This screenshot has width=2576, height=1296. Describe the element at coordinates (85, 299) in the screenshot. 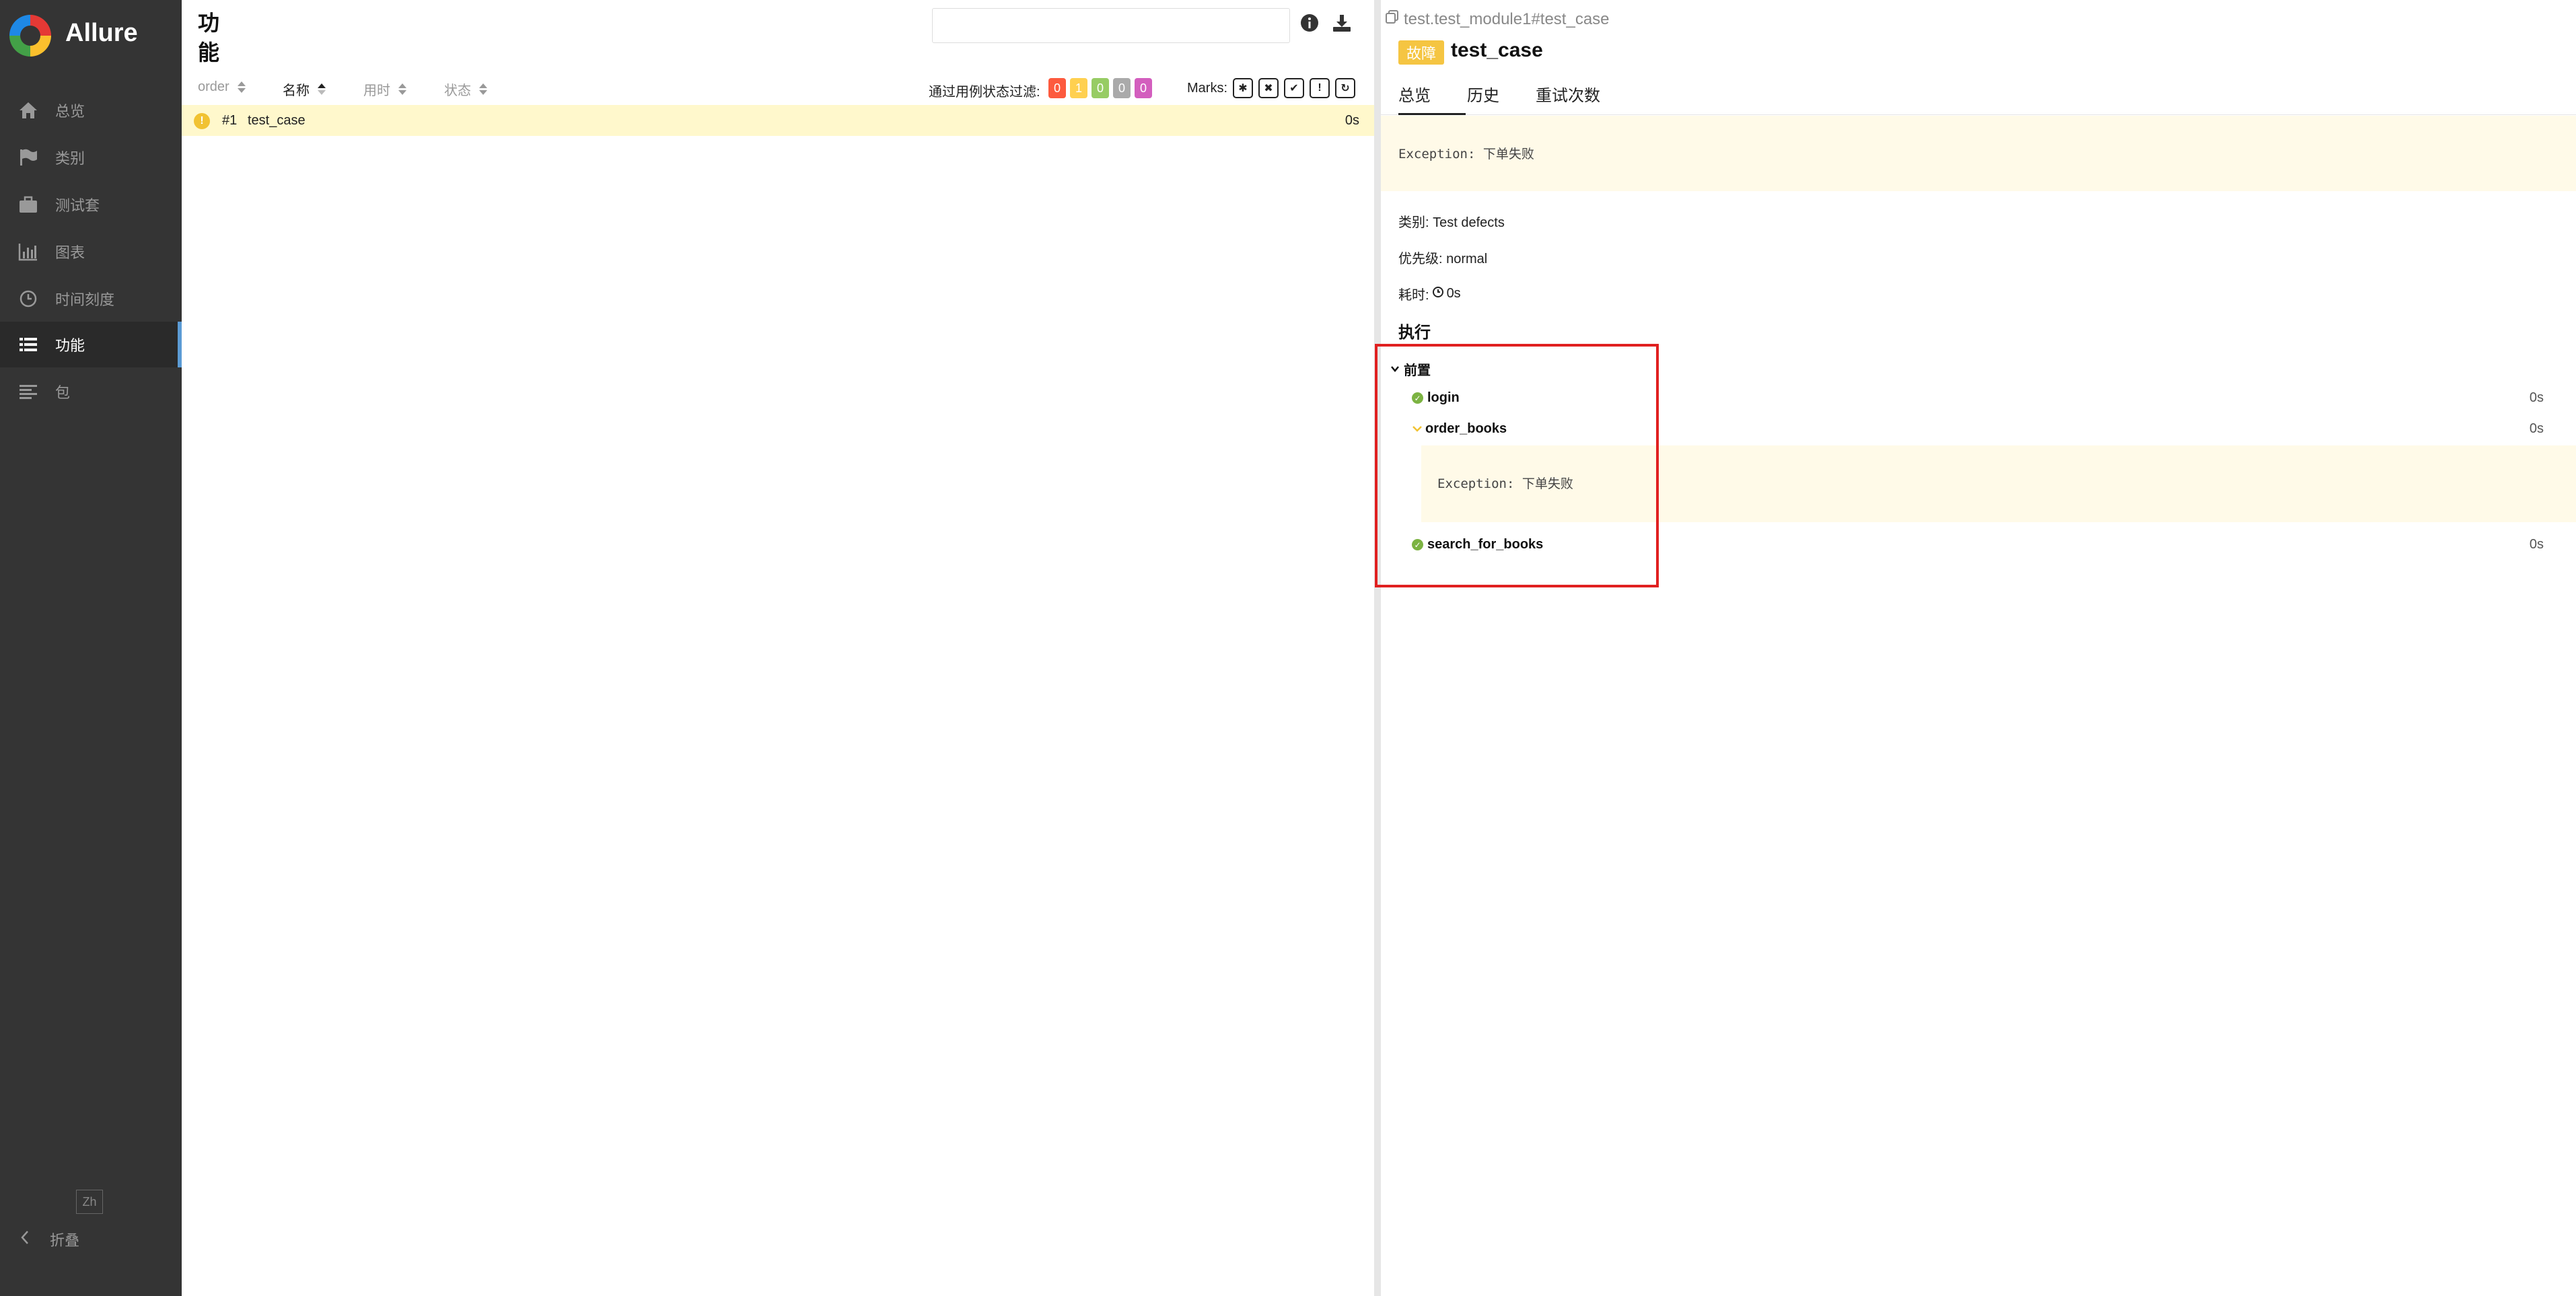

I see `sidebar-item-label: 时间刻度` at that location.